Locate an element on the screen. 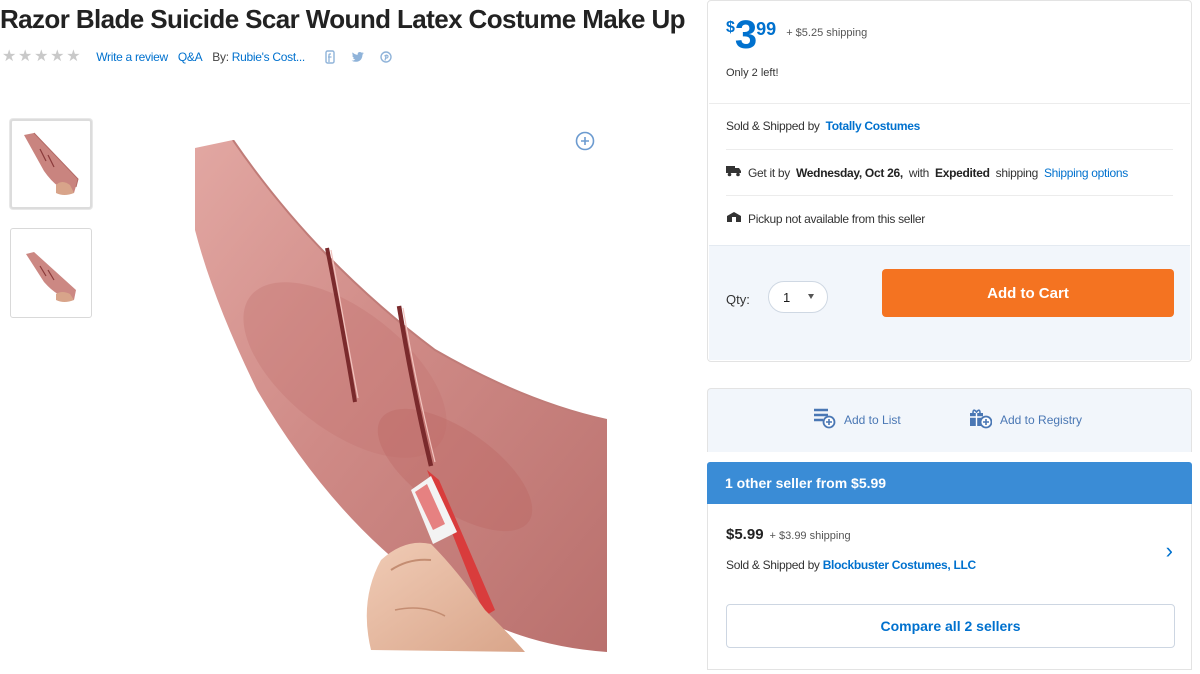 Image resolution: width=1200 pixels, height=674 pixels. offer-sold-by-label: Sold & Shipped by is located at coordinates (773, 565).